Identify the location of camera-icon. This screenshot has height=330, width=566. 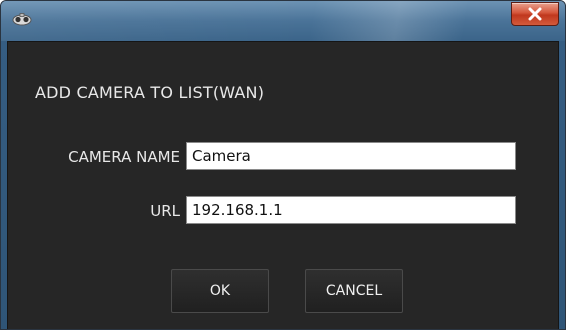
(22, 18).